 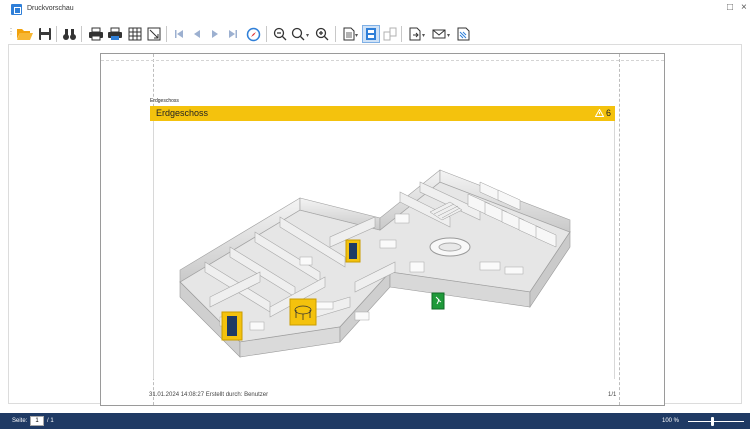 What do you see at coordinates (463, 34) in the screenshot?
I see `watermark-icon` at bounding box center [463, 34].